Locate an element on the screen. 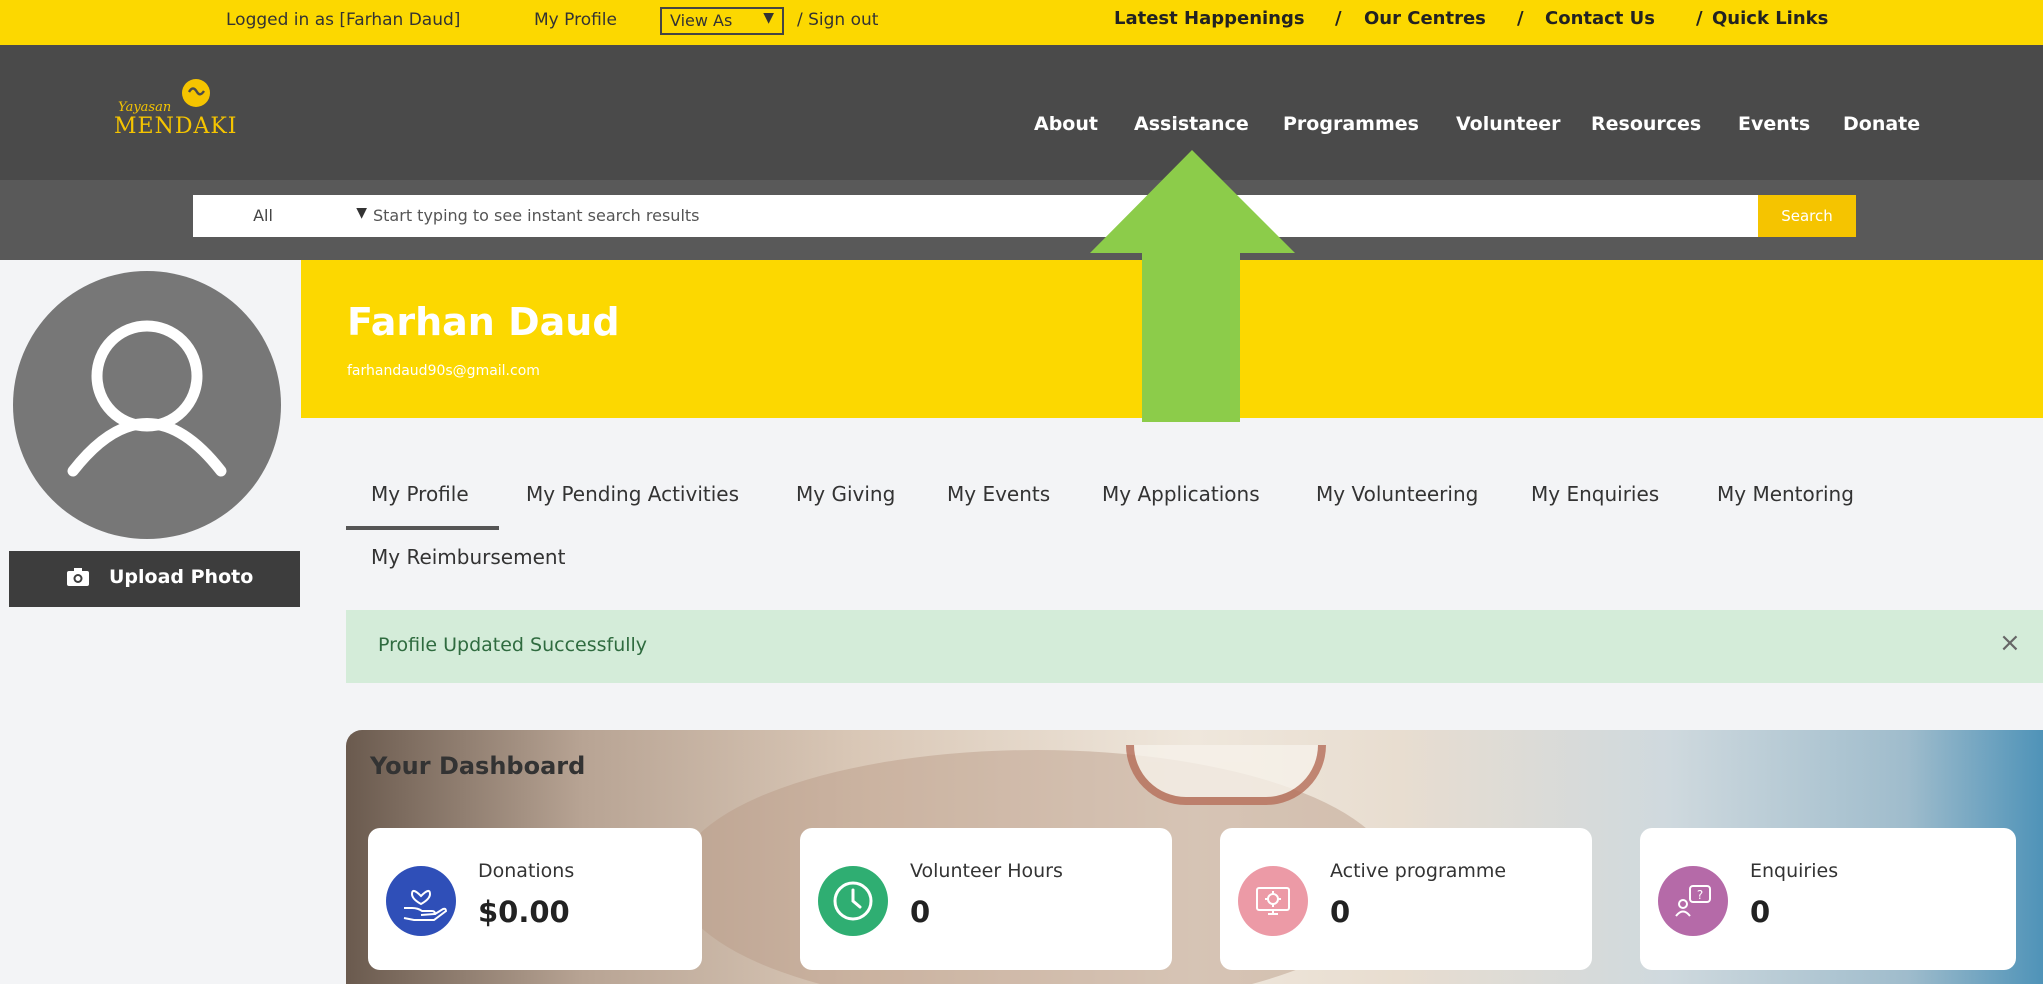 The width and height of the screenshot is (2043, 984). nav-events: Events is located at coordinates (1774, 124).